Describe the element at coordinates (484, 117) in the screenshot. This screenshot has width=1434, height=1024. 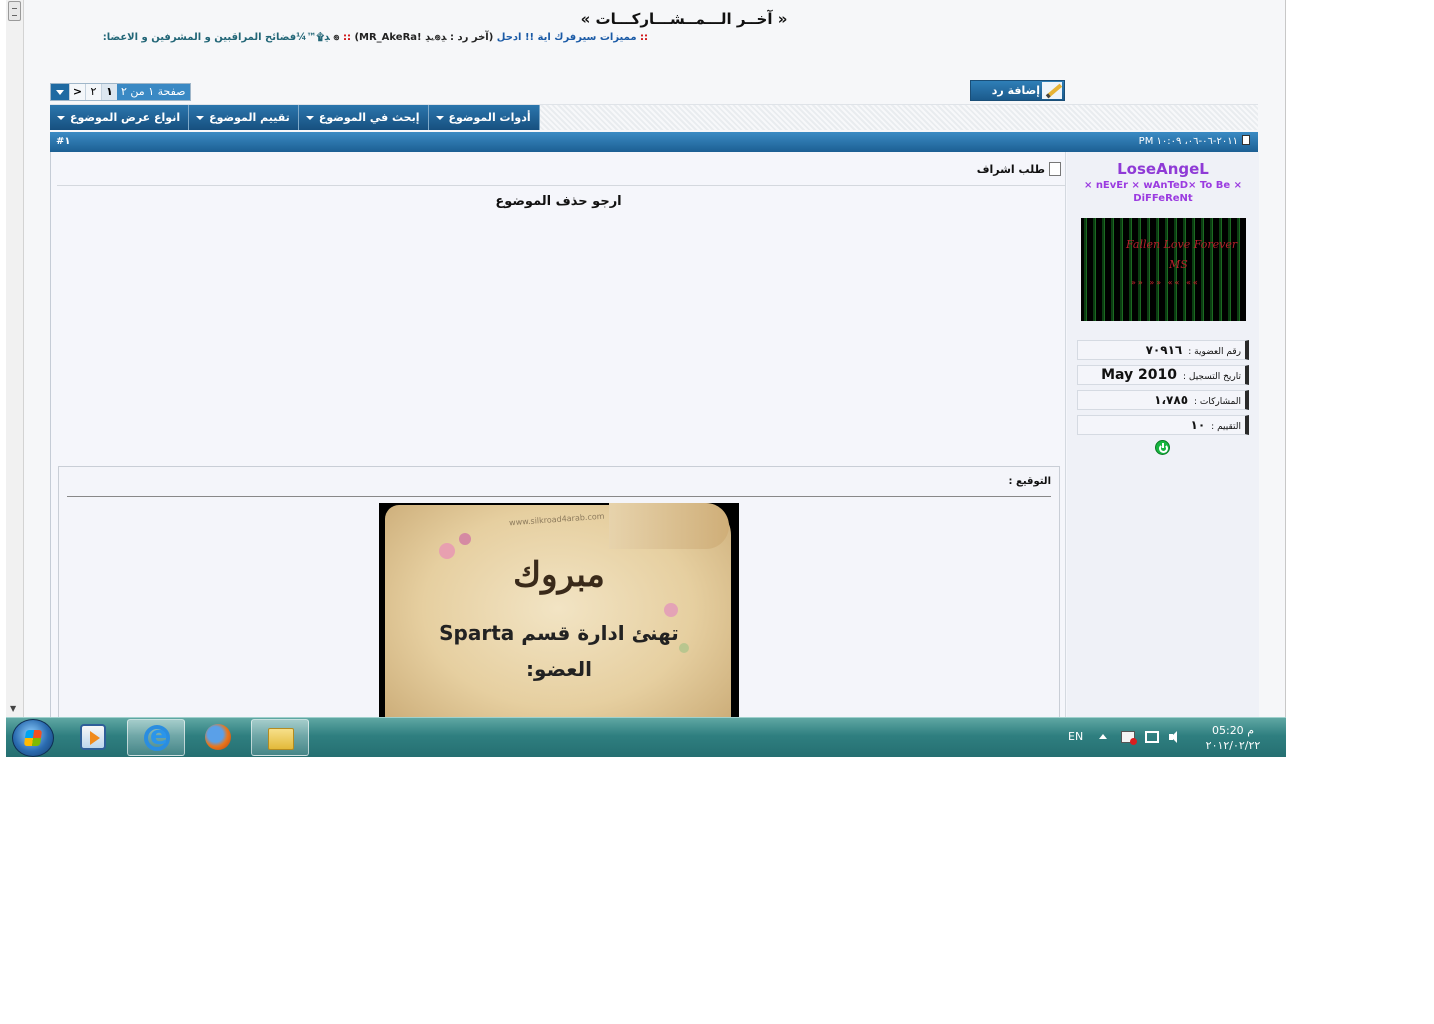
I see `thread-tools-menu: أدوات الموضوع` at that location.